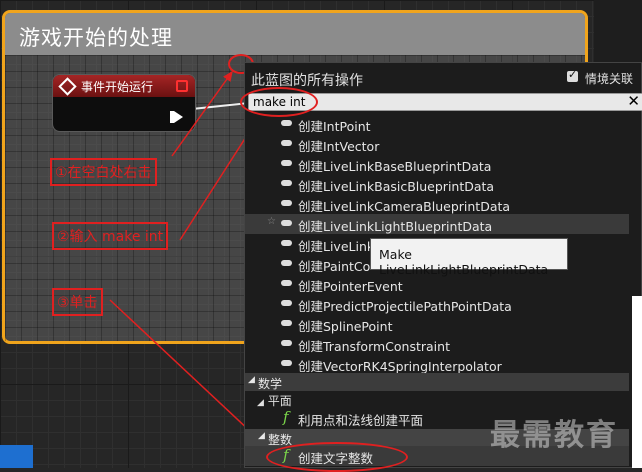  I want to click on right-edge-panel, so click(637, 382).